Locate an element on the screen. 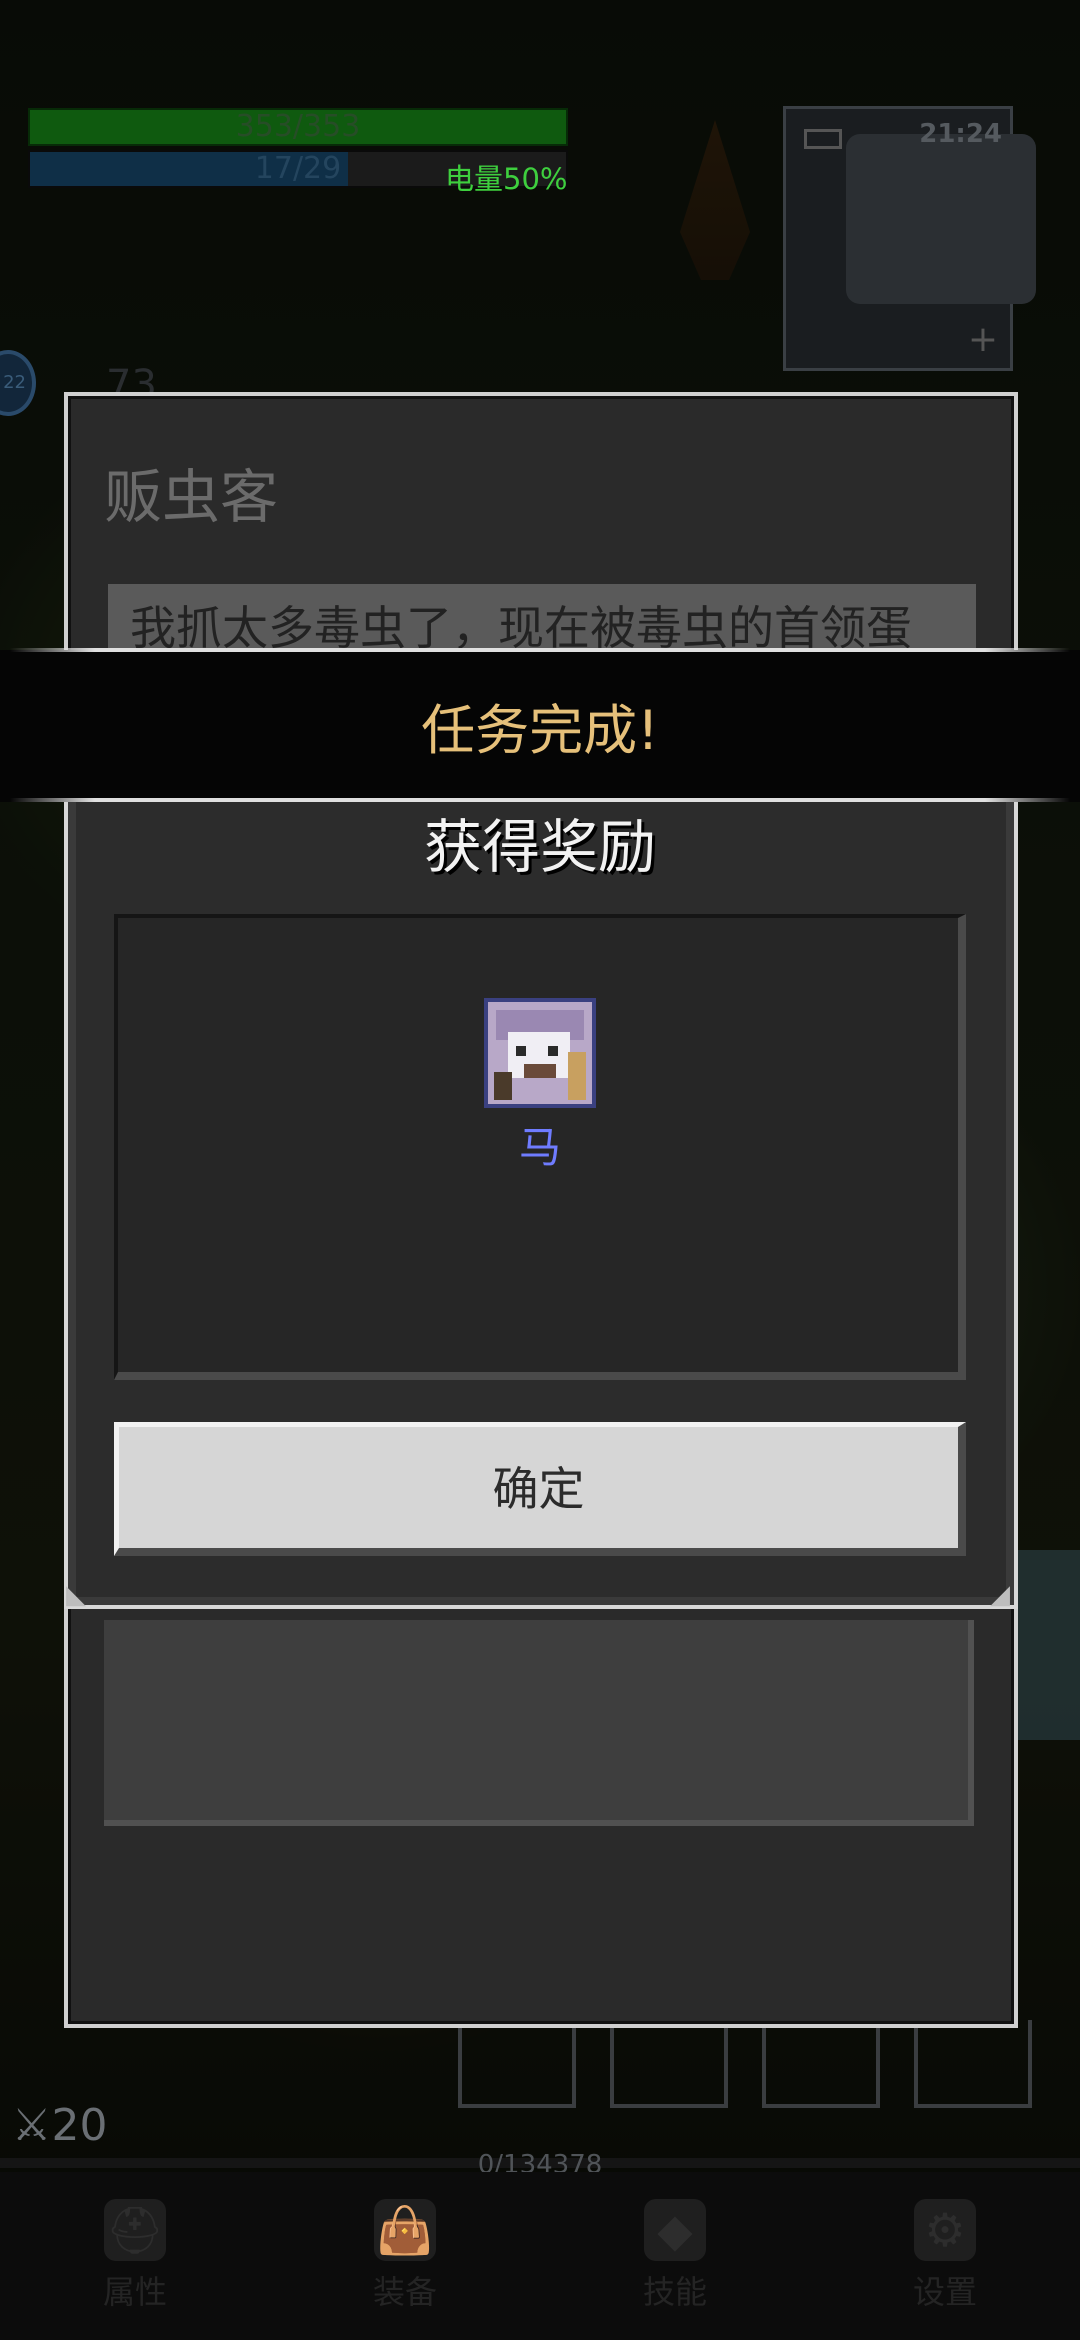 The height and width of the screenshot is (2340, 1080). nav-label: 设置 is located at coordinates (944, 2292).